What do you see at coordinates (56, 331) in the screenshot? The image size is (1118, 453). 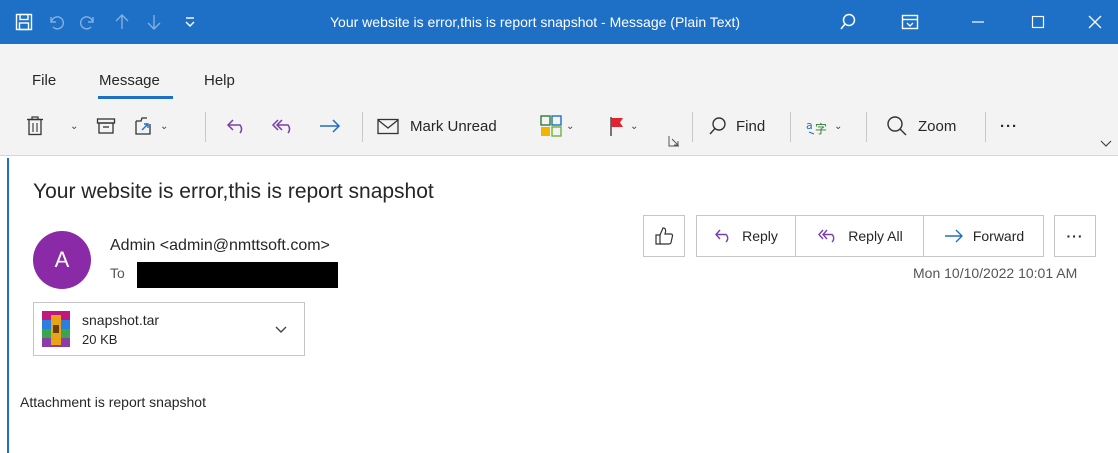 I see `archive-file-icon` at bounding box center [56, 331].